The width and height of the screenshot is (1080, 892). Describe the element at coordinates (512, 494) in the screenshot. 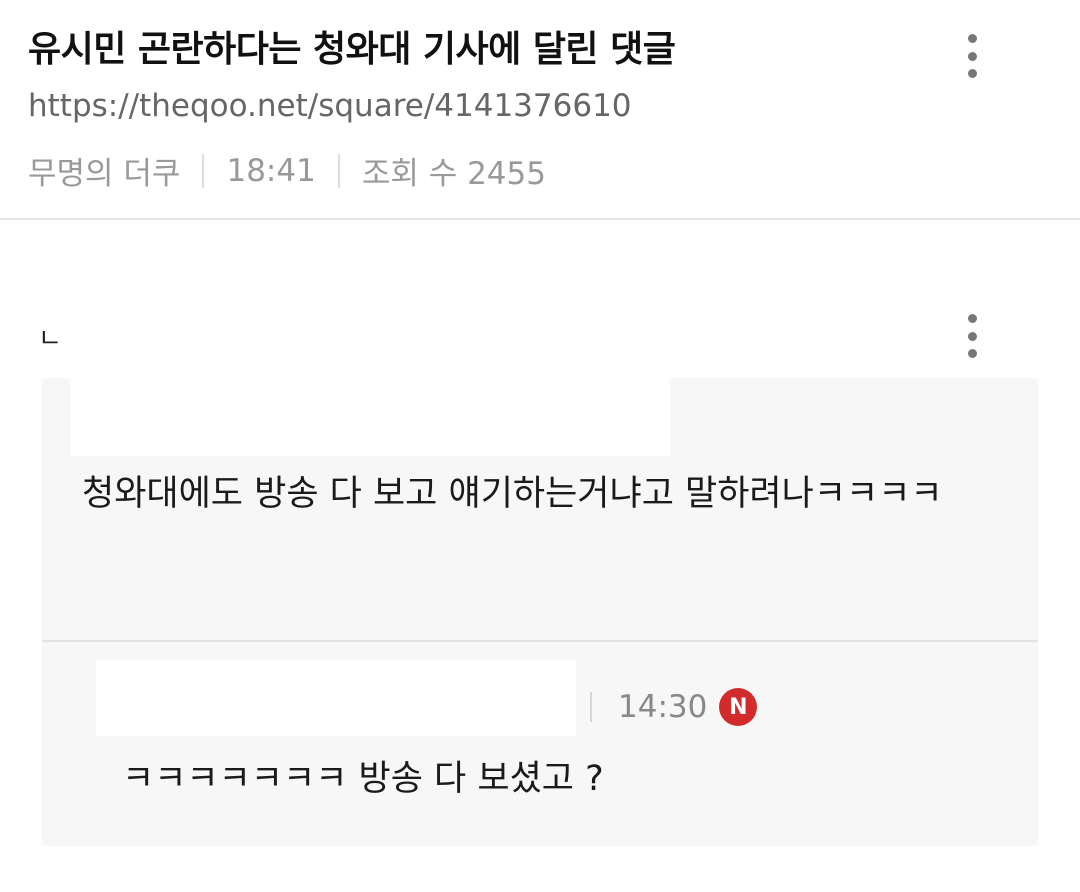

I see `comment-text: 청와대에도 방송 다 보고 얘기하는거냐고 말하려나ㅋㅋㅋㅋ` at that location.